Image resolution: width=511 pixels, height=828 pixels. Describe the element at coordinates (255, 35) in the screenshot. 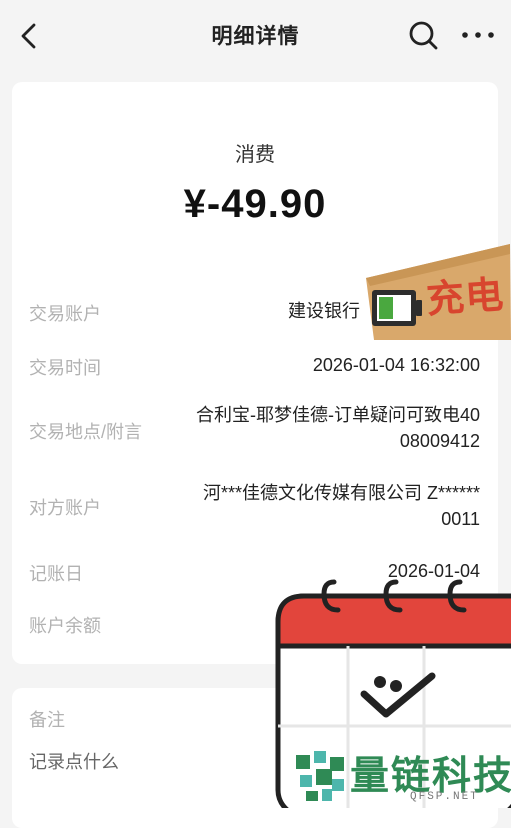

I see `top-nav-bar: 明细详情` at that location.